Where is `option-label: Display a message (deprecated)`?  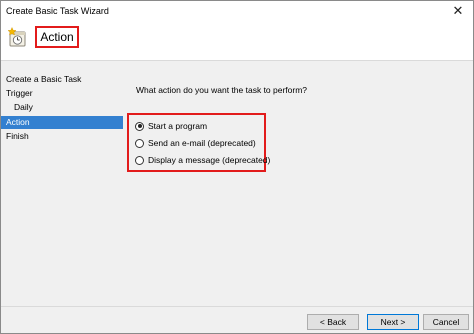 option-label: Display a message (deprecated) is located at coordinates (209, 160).